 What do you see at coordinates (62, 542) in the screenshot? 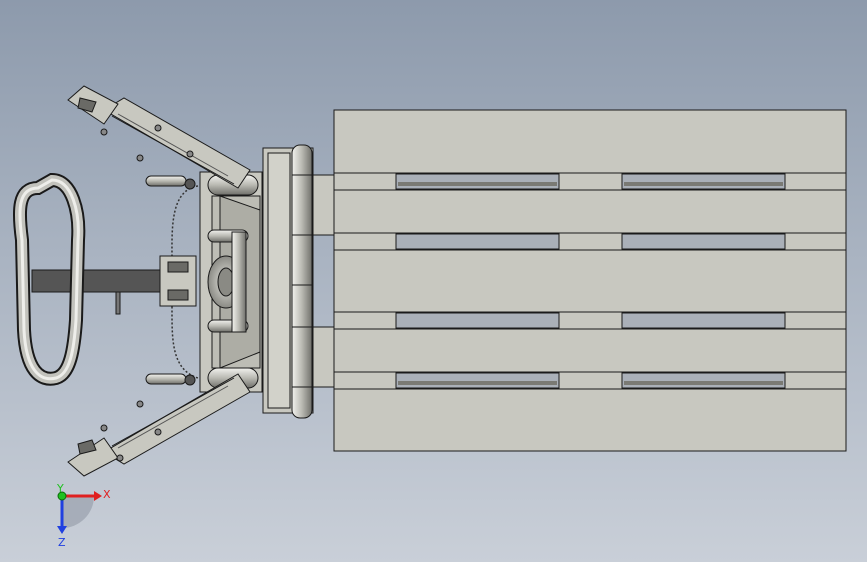
I see `triad-z-label: Z` at bounding box center [62, 542].